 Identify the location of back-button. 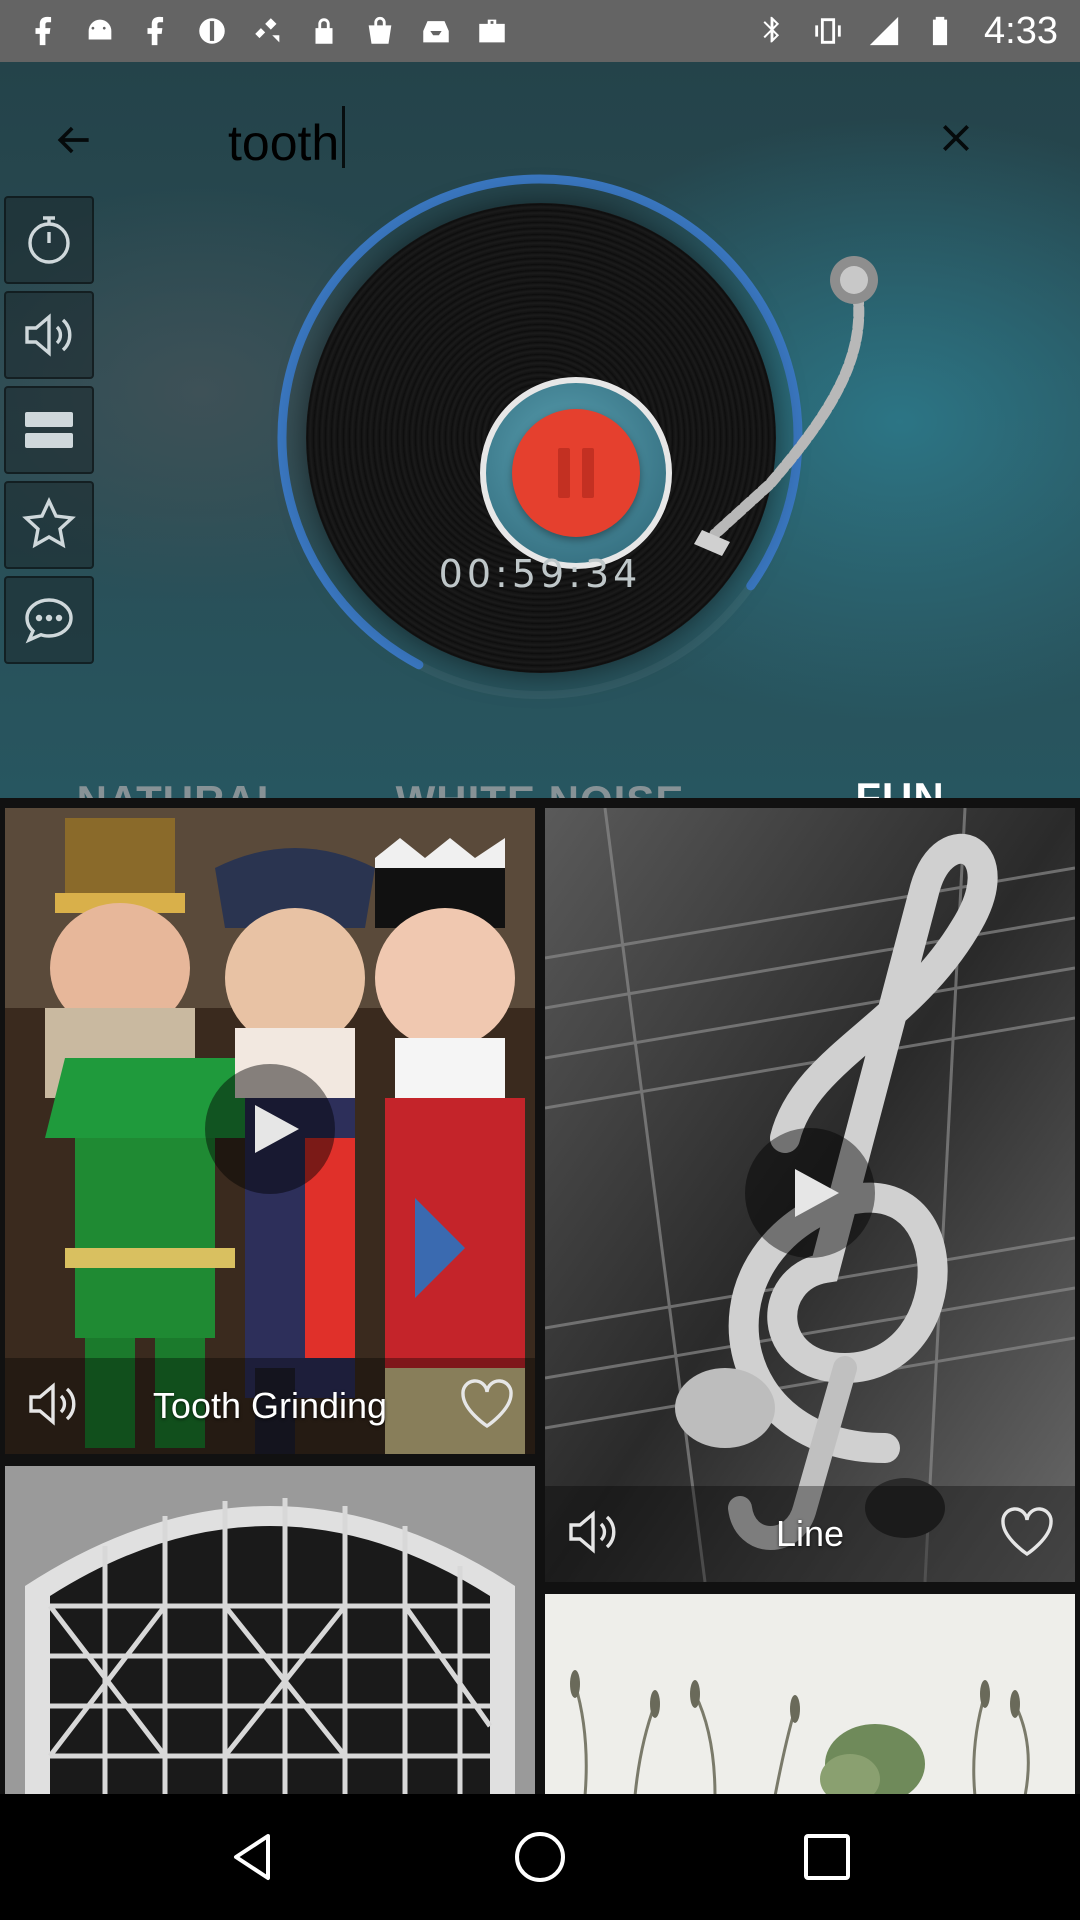
(74, 140).